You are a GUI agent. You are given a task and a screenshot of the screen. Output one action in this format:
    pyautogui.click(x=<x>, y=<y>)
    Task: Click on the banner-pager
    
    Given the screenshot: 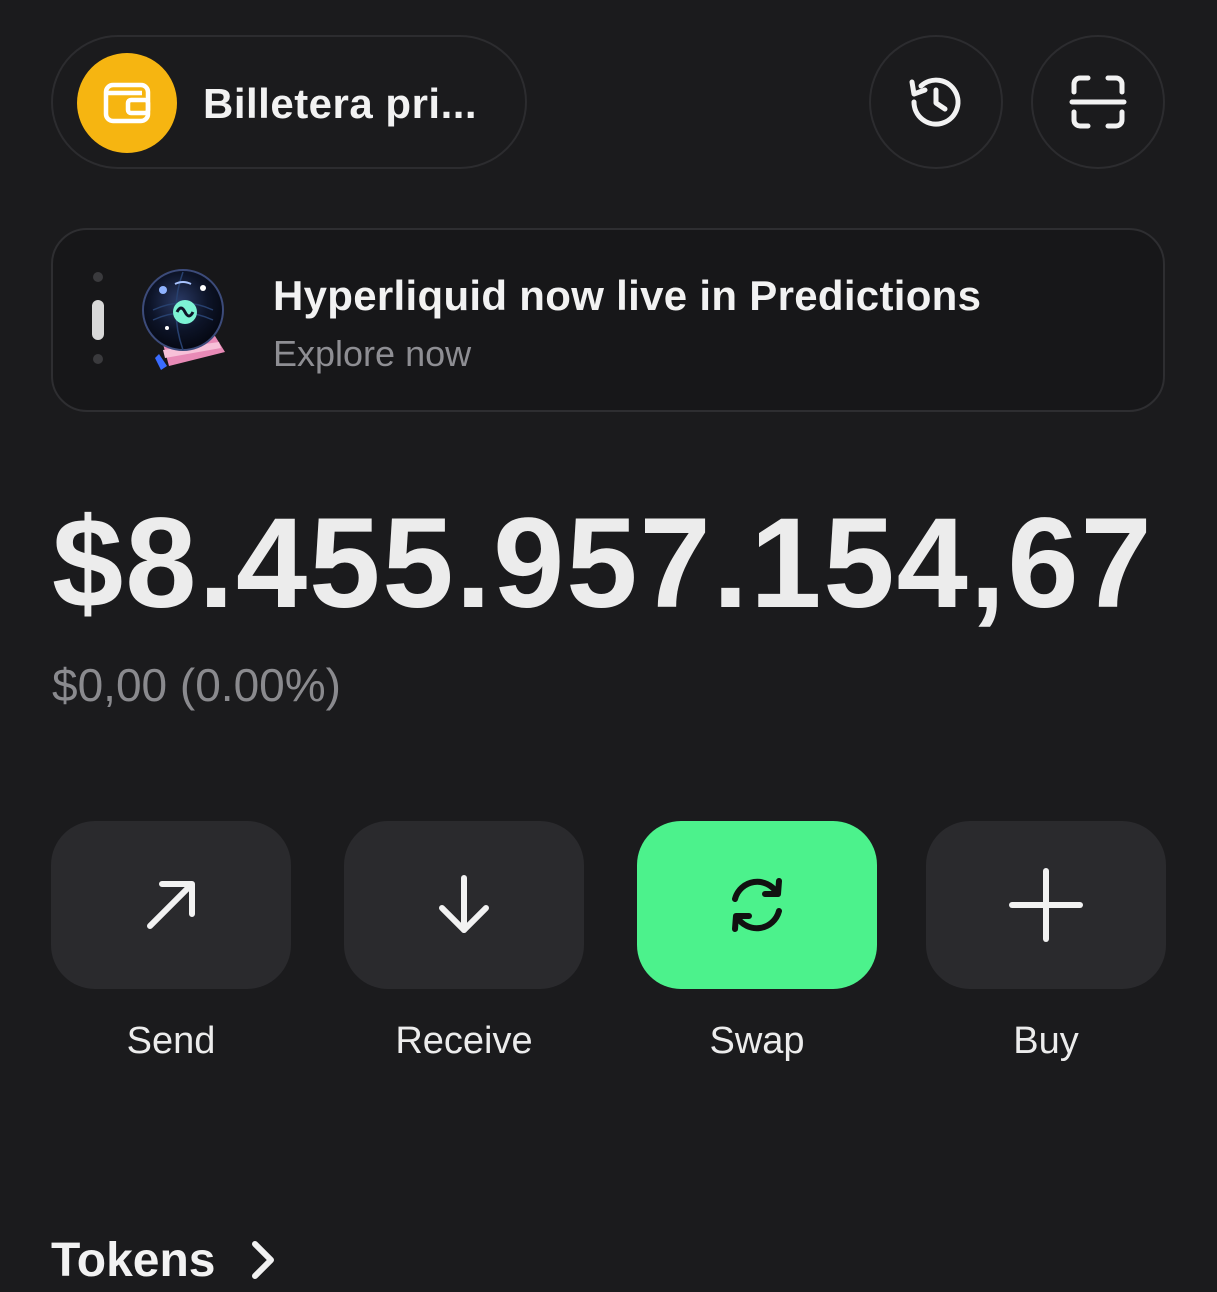 What is the action you would take?
    pyautogui.click(x=98, y=320)
    